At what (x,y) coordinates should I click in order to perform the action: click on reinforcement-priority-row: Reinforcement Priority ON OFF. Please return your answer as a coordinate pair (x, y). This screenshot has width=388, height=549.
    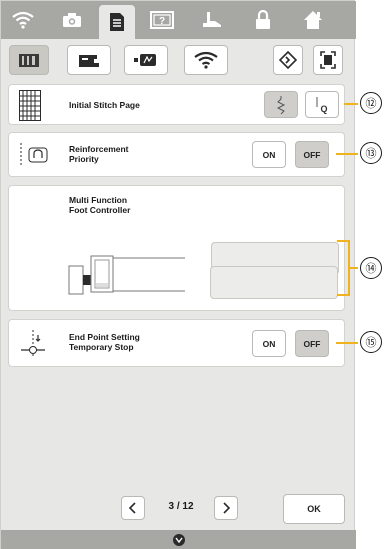
    Looking at the image, I should click on (176, 154).